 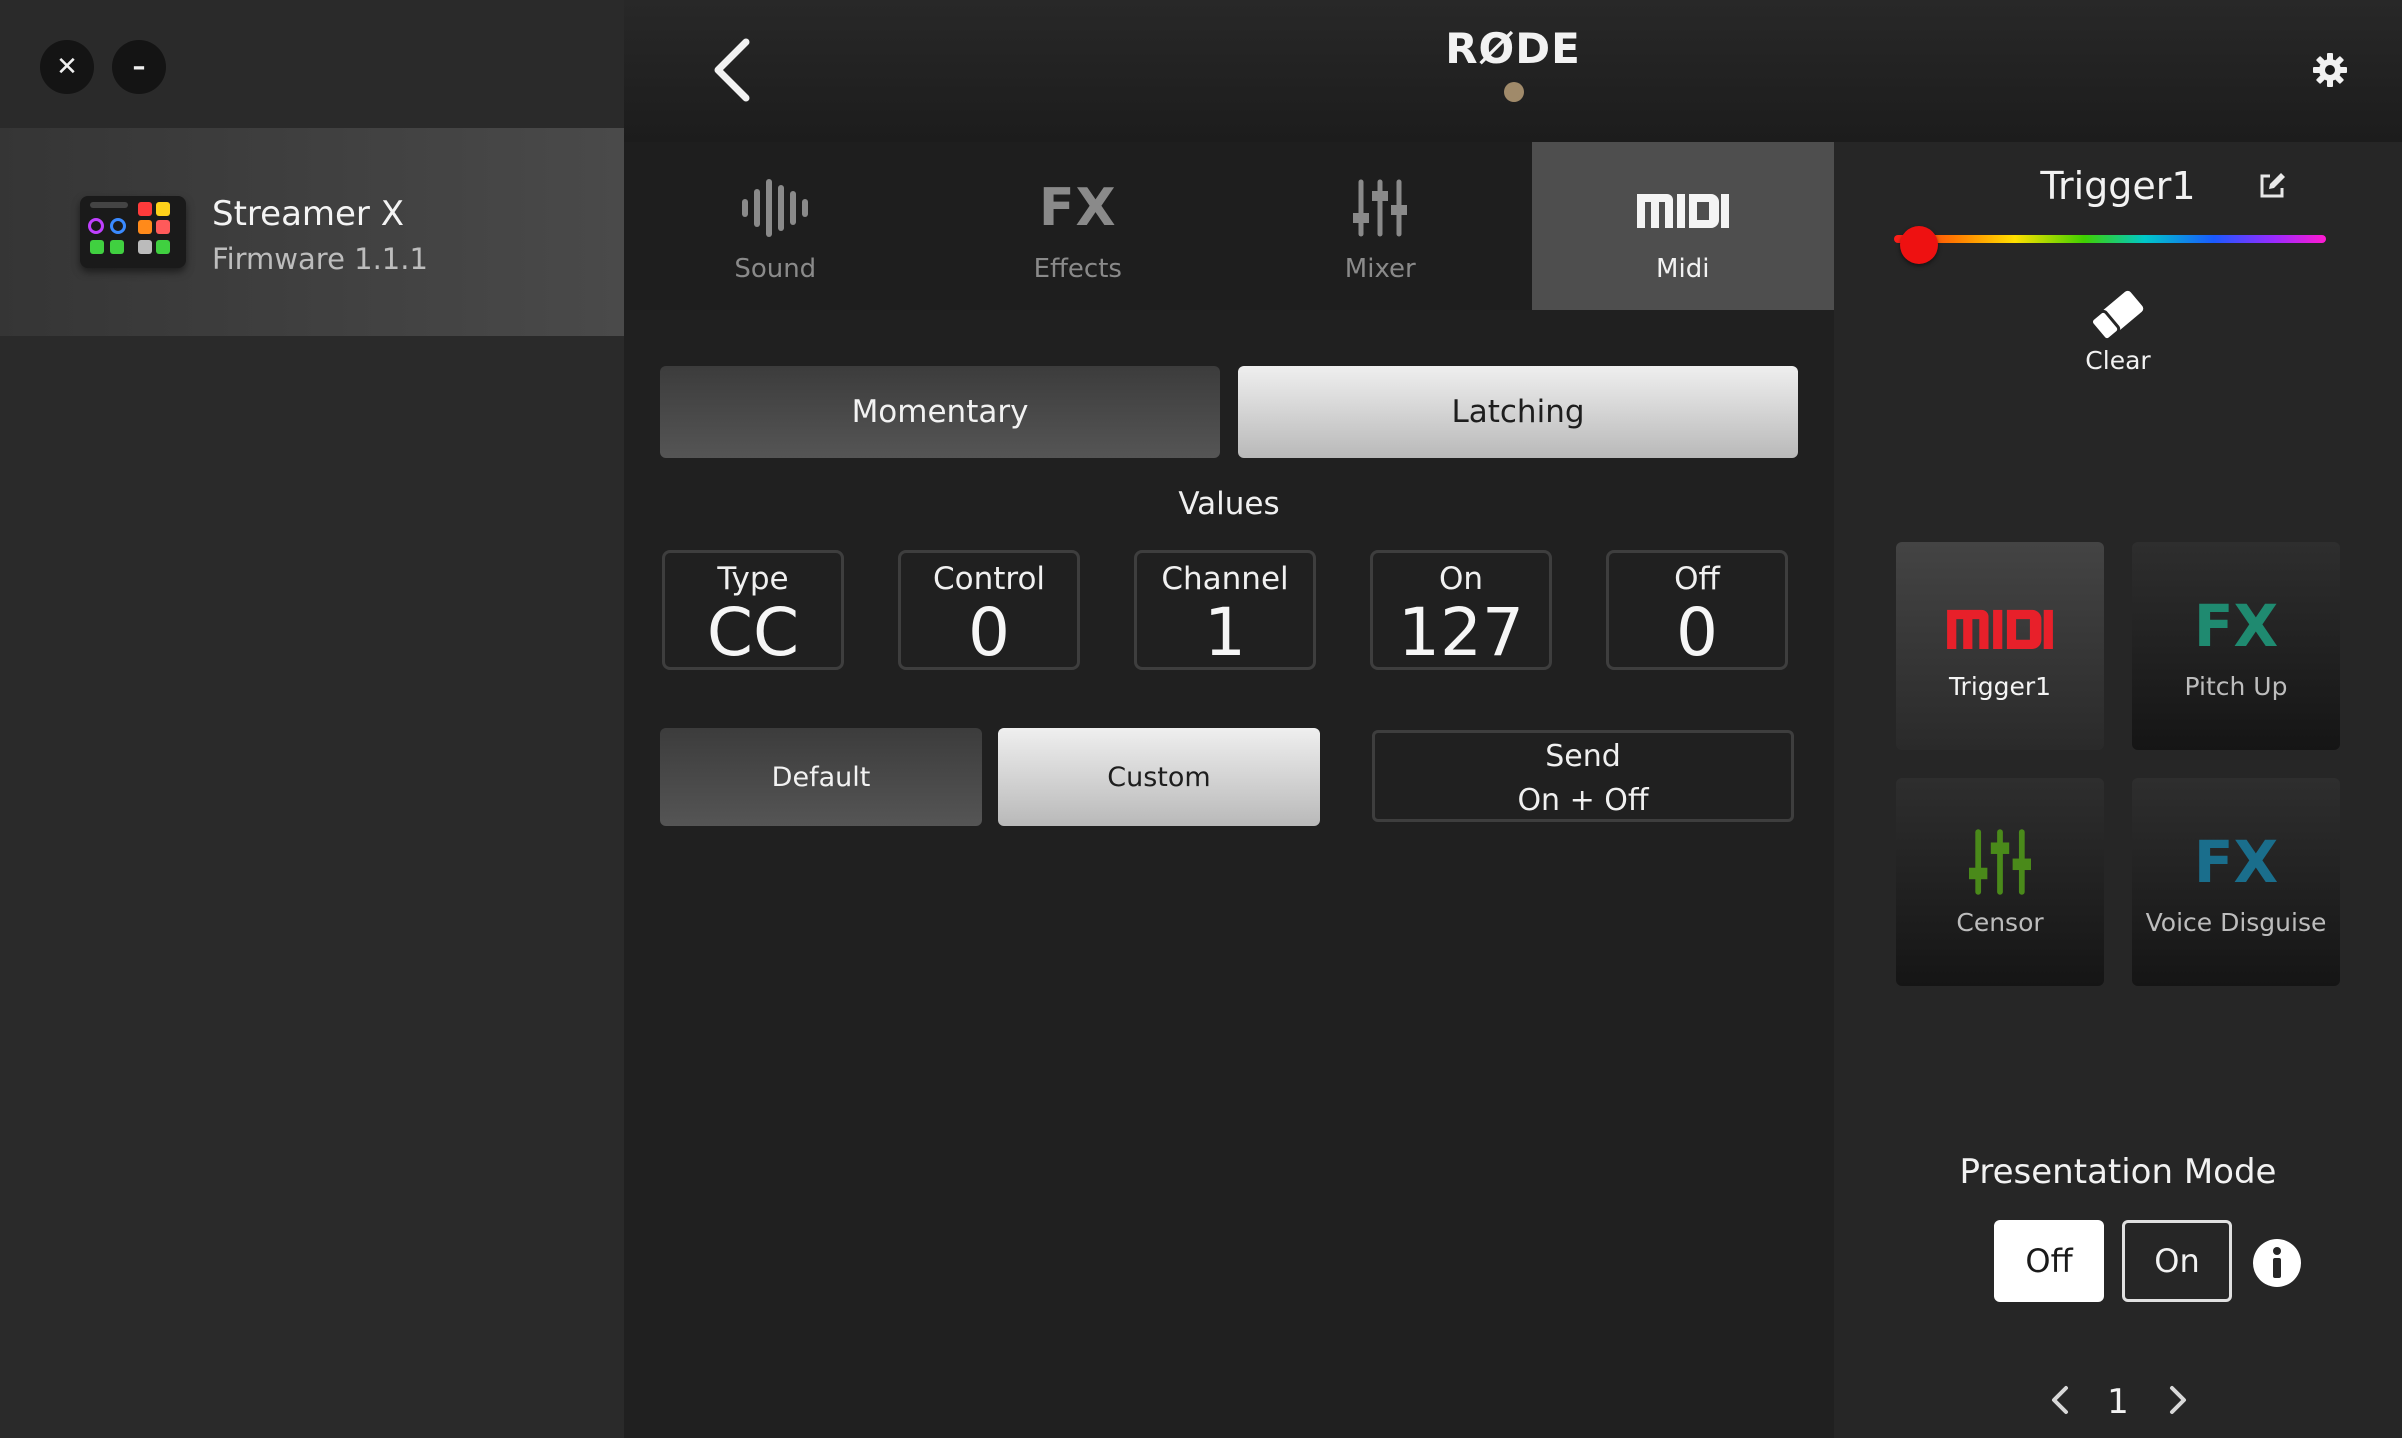 I want to click on tab-mixer: Mixer, so click(x=1380, y=226).